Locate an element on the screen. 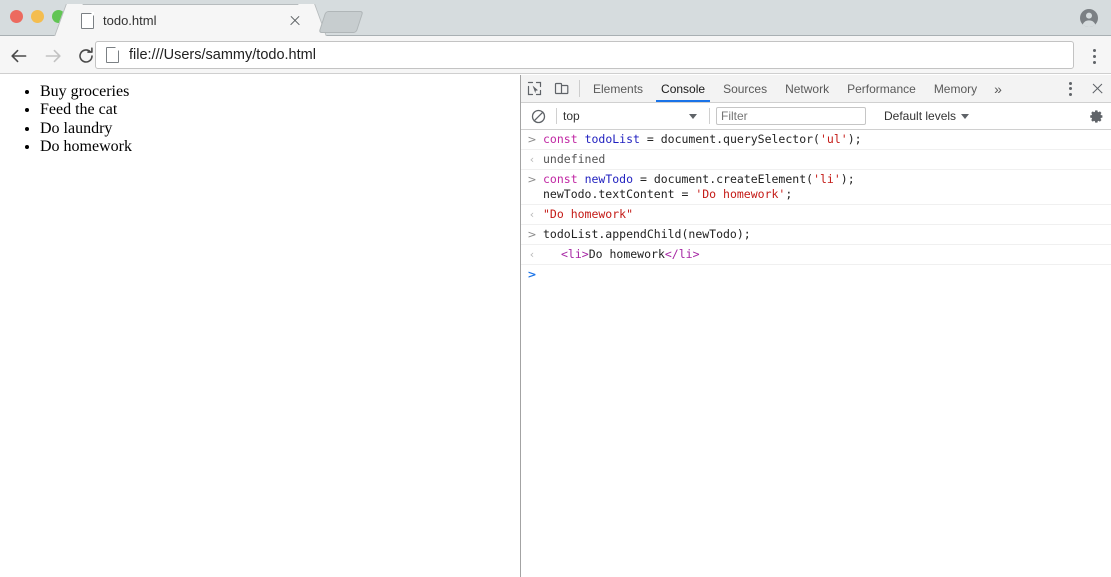  tab-sources: Sources is located at coordinates (745, 88).